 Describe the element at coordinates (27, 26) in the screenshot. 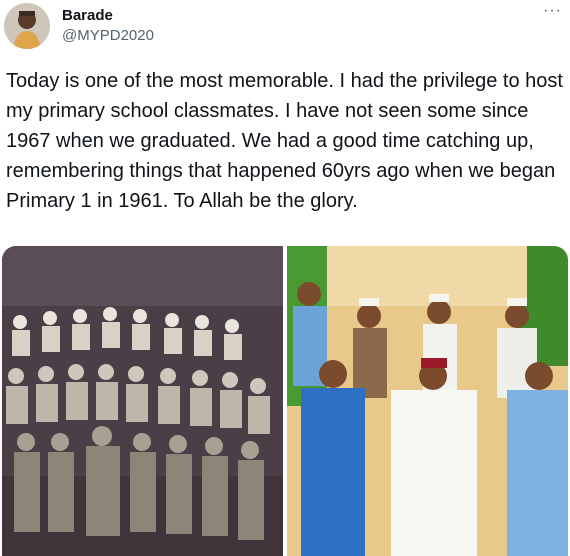

I see `avatar` at that location.